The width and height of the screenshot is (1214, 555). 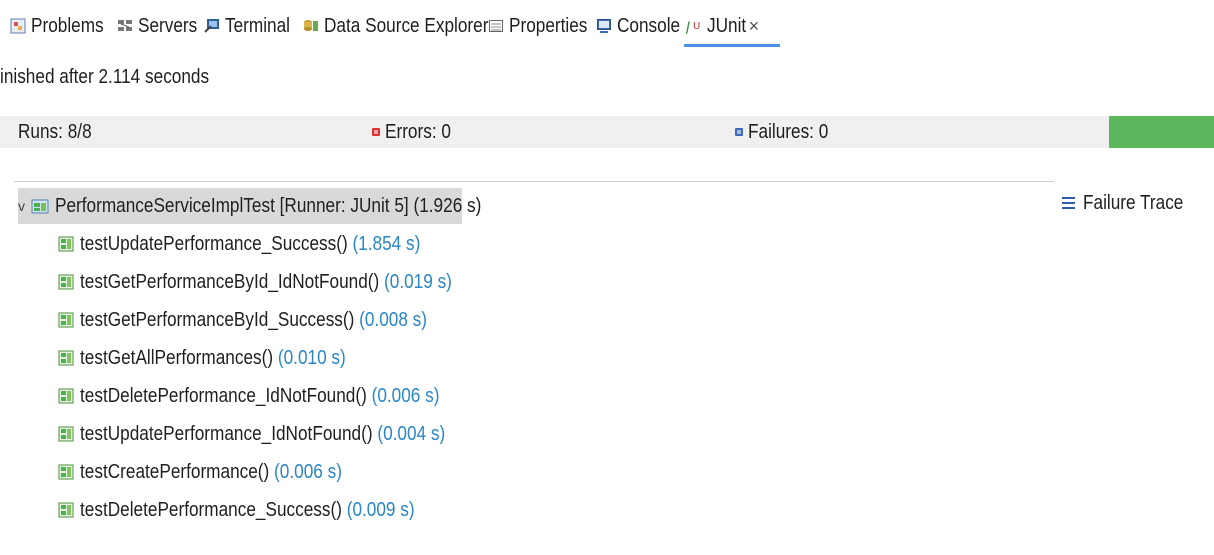 What do you see at coordinates (214, 243) in the screenshot?
I see `test-name: testUpdatePerformance_Success()` at bounding box center [214, 243].